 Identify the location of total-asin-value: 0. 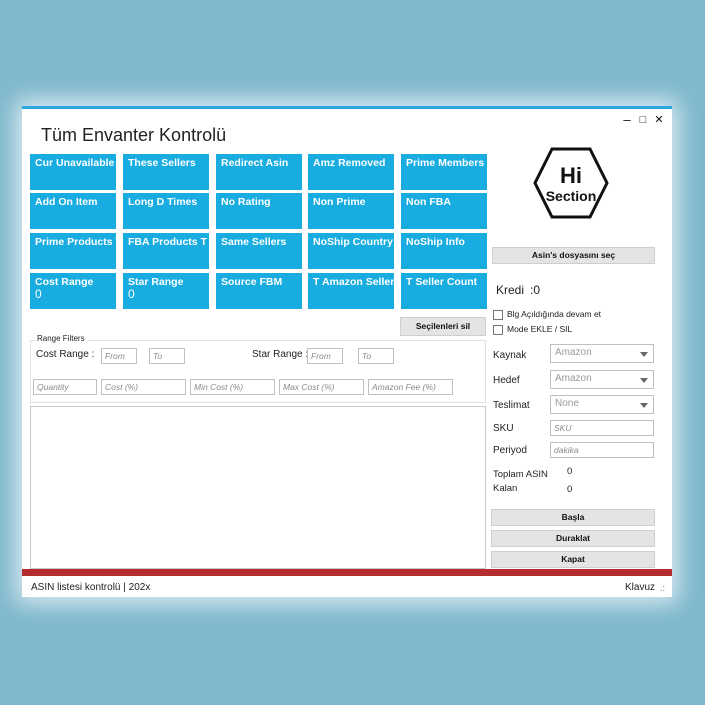
(570, 471).